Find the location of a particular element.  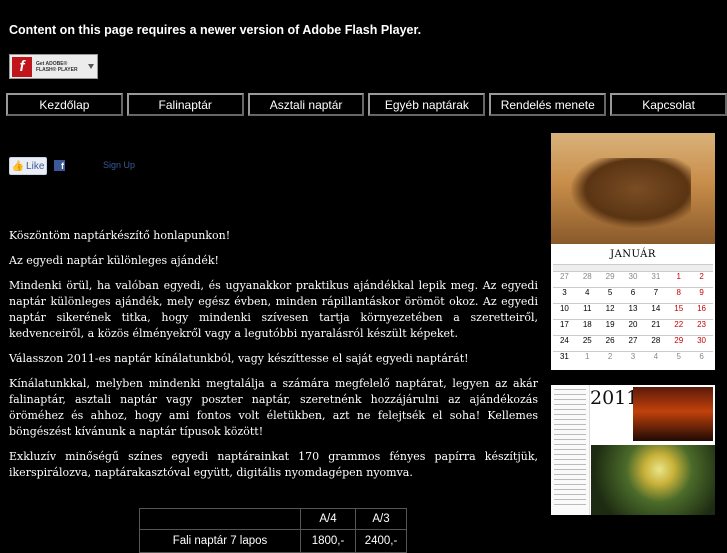

price-row-a4: 1800,- is located at coordinates (328, 541).